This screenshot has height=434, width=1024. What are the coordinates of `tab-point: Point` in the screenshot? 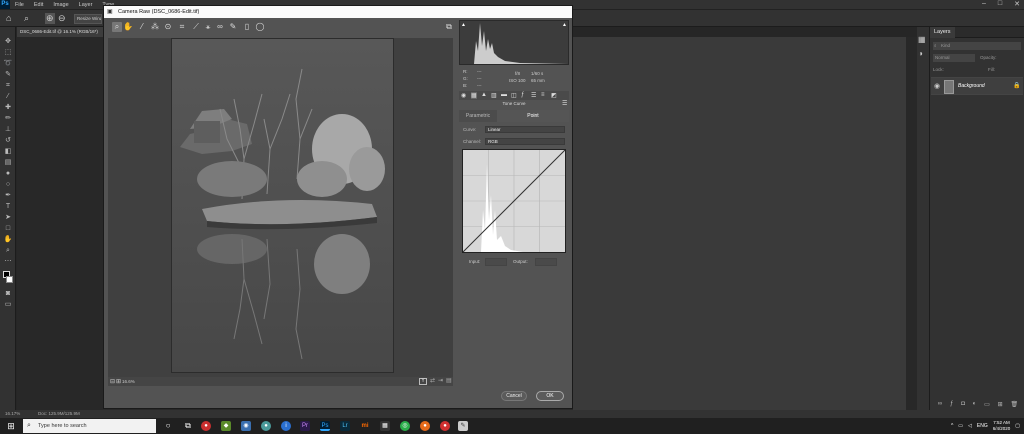 It's located at (533, 116).